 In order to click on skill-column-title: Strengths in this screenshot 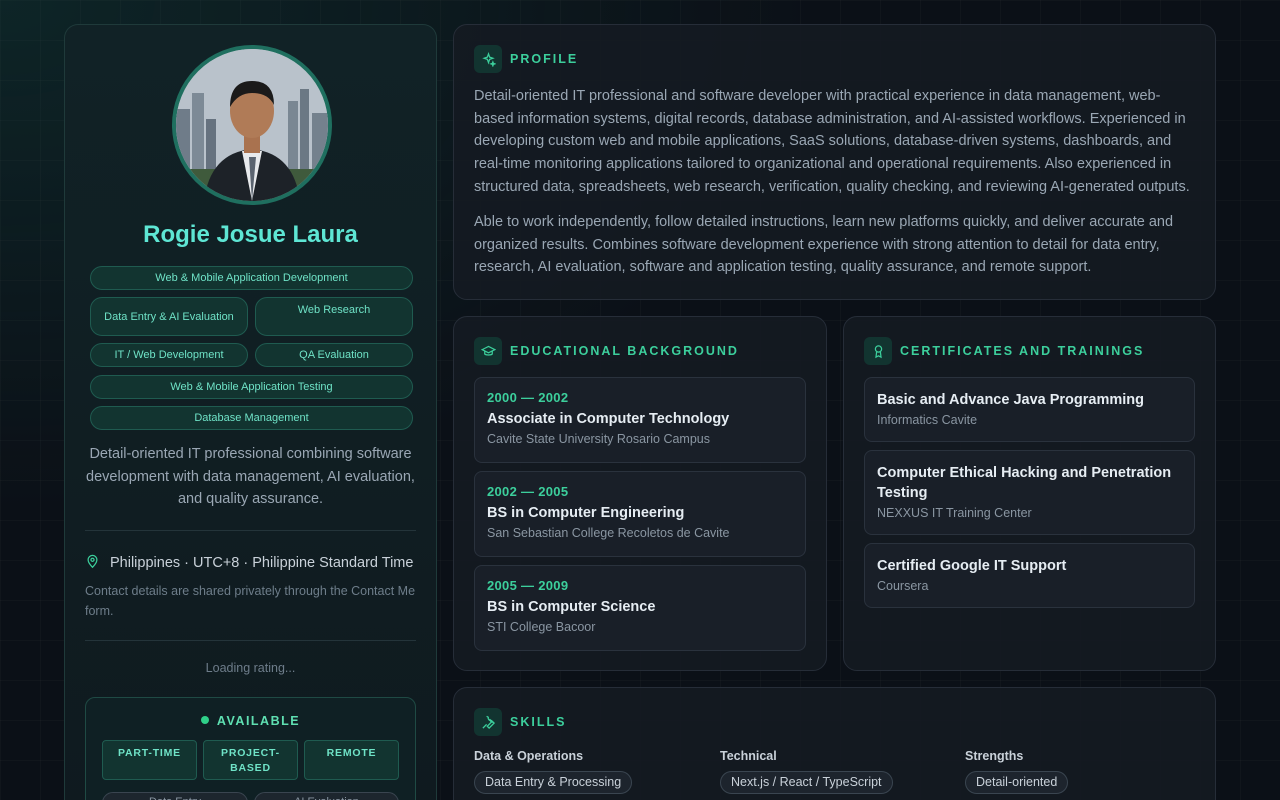, I will do `click(994, 756)`.